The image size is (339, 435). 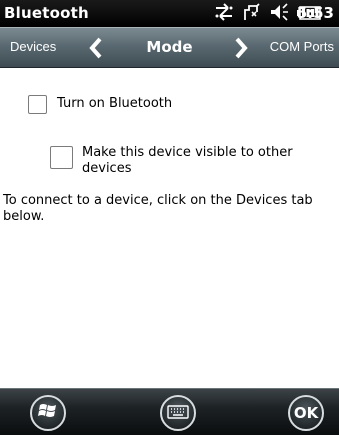 I want to click on signal-icon, so click(x=252, y=14).